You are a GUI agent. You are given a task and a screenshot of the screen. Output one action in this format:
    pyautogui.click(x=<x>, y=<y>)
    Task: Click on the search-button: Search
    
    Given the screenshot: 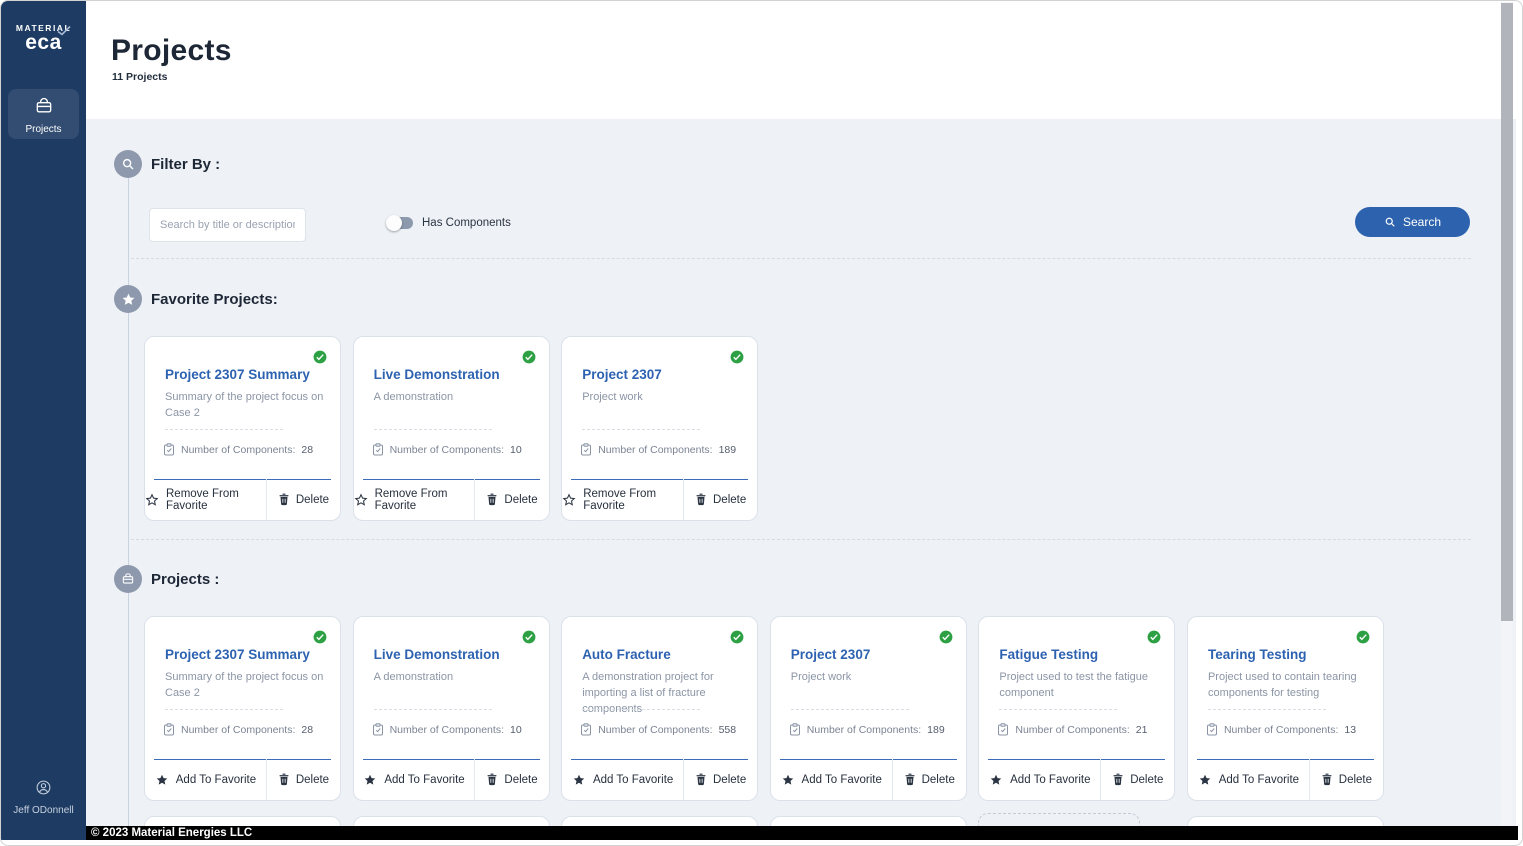 What is the action you would take?
    pyautogui.click(x=1412, y=222)
    